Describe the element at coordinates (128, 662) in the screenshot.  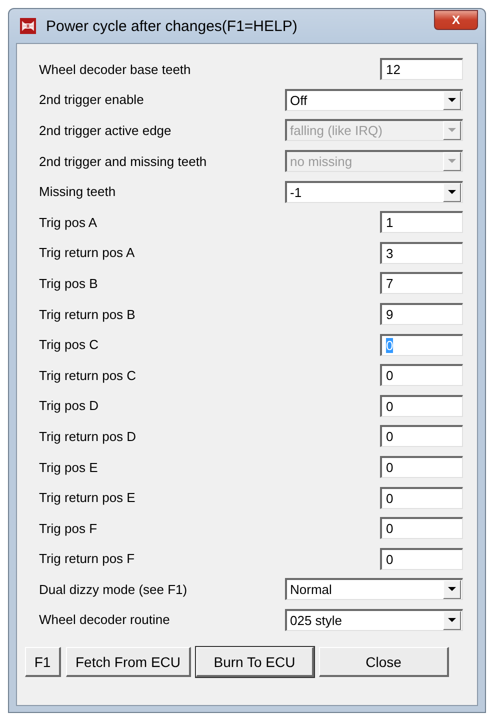
I see `dialog-button: Fetch From ECU` at that location.